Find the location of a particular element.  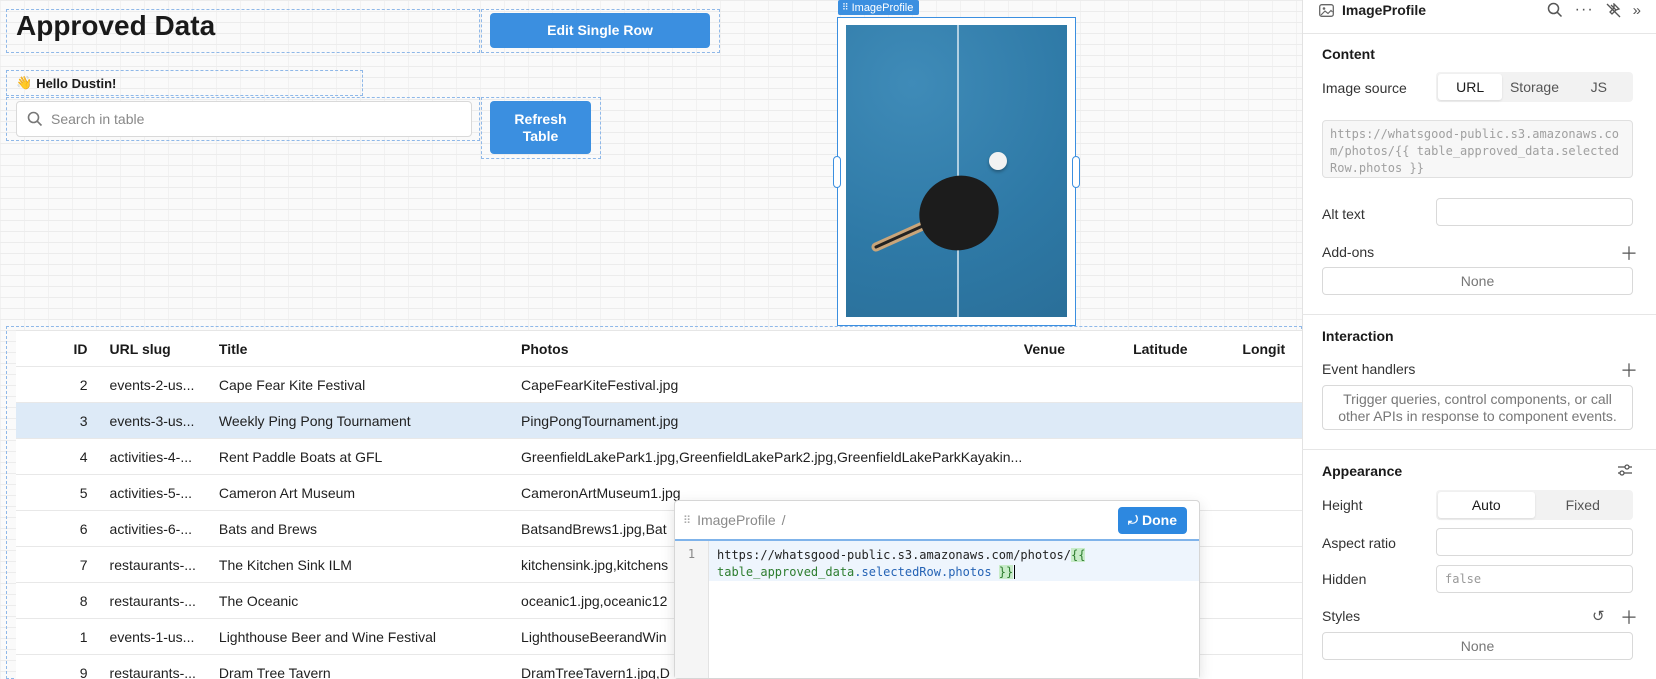

component-tag: ⠿ ImageProfile is located at coordinates (879, 7).